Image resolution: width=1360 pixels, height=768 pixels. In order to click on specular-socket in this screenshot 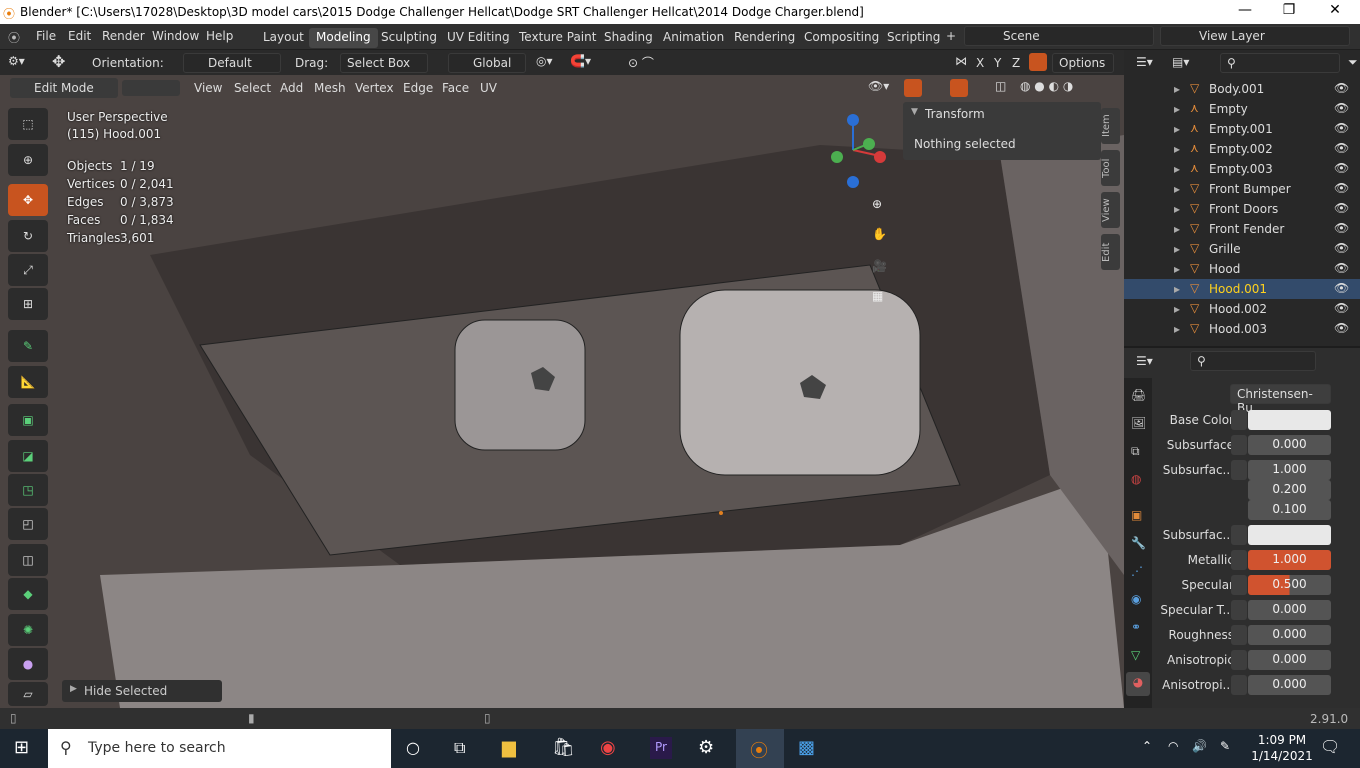, I will do `click(1239, 585)`.